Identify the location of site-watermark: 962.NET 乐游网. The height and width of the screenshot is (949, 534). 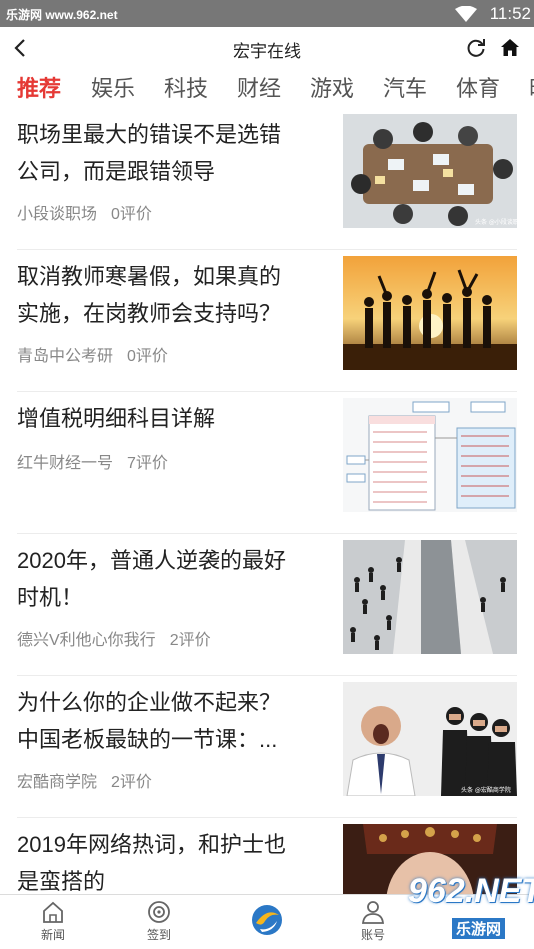
(462, 906).